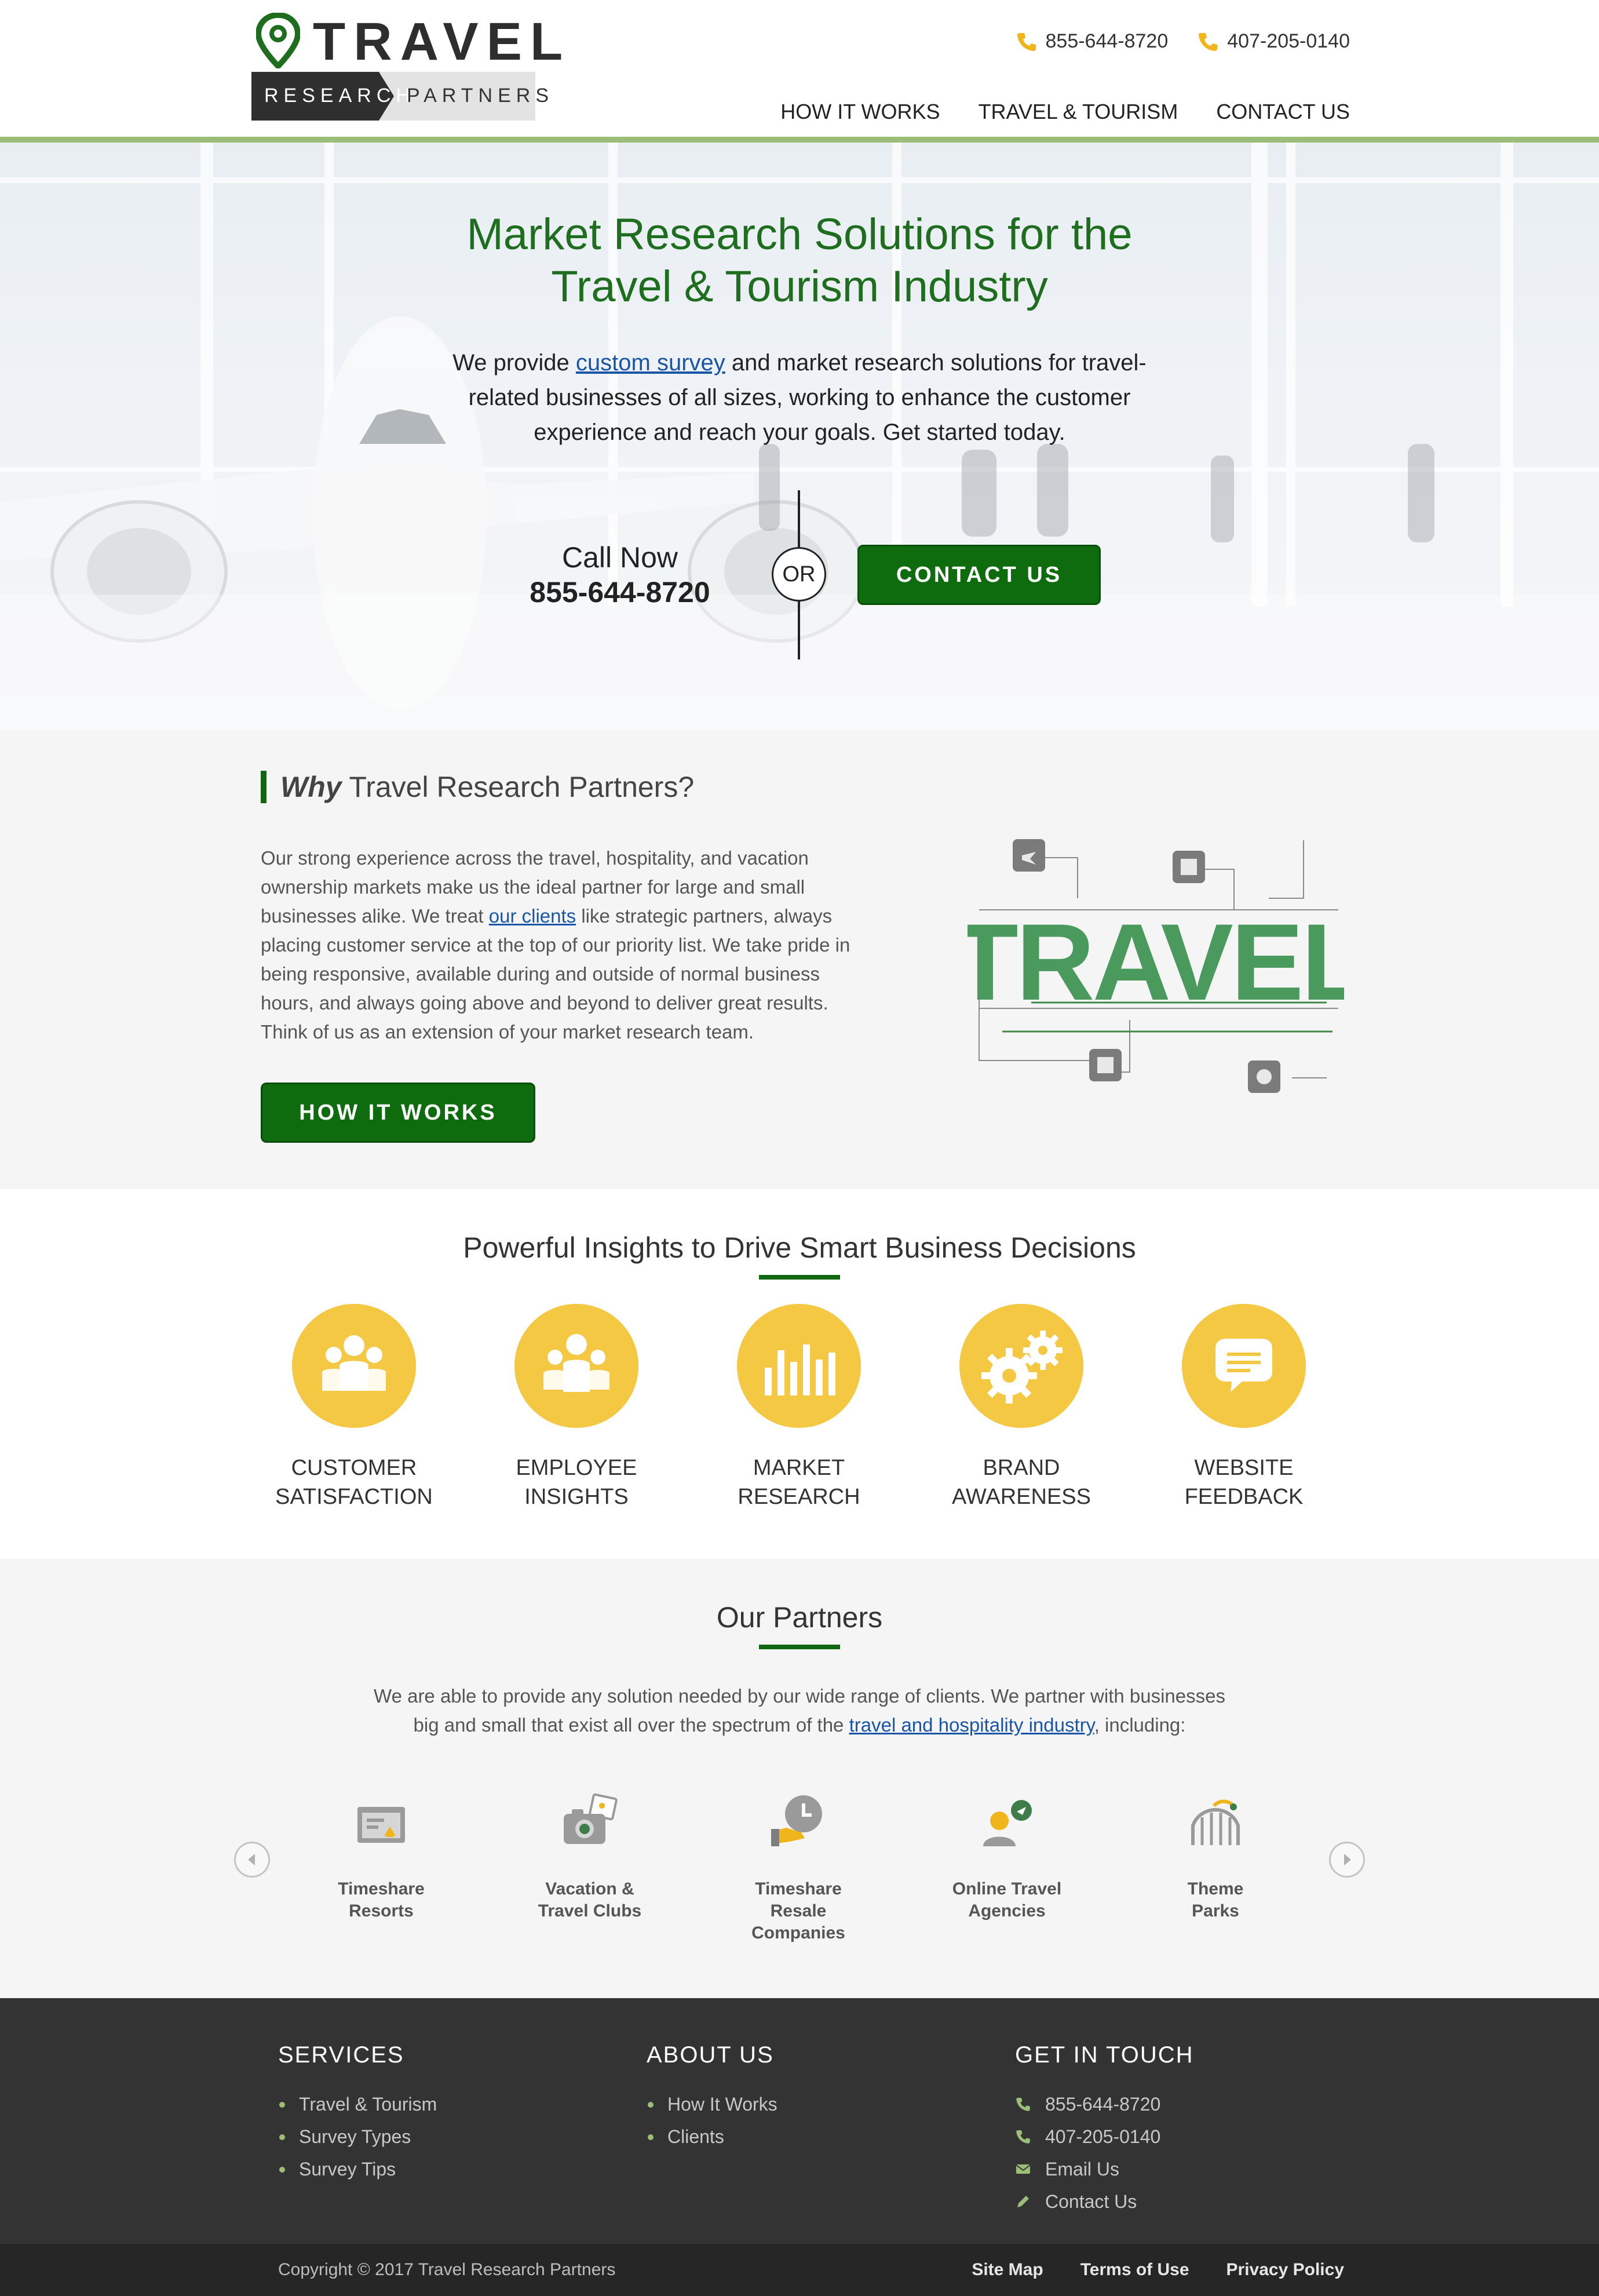 The width and height of the screenshot is (1599, 2296). Describe the element at coordinates (441, 2169) in the screenshot. I see `footer-link-survey-tips: Survey Tips` at that location.